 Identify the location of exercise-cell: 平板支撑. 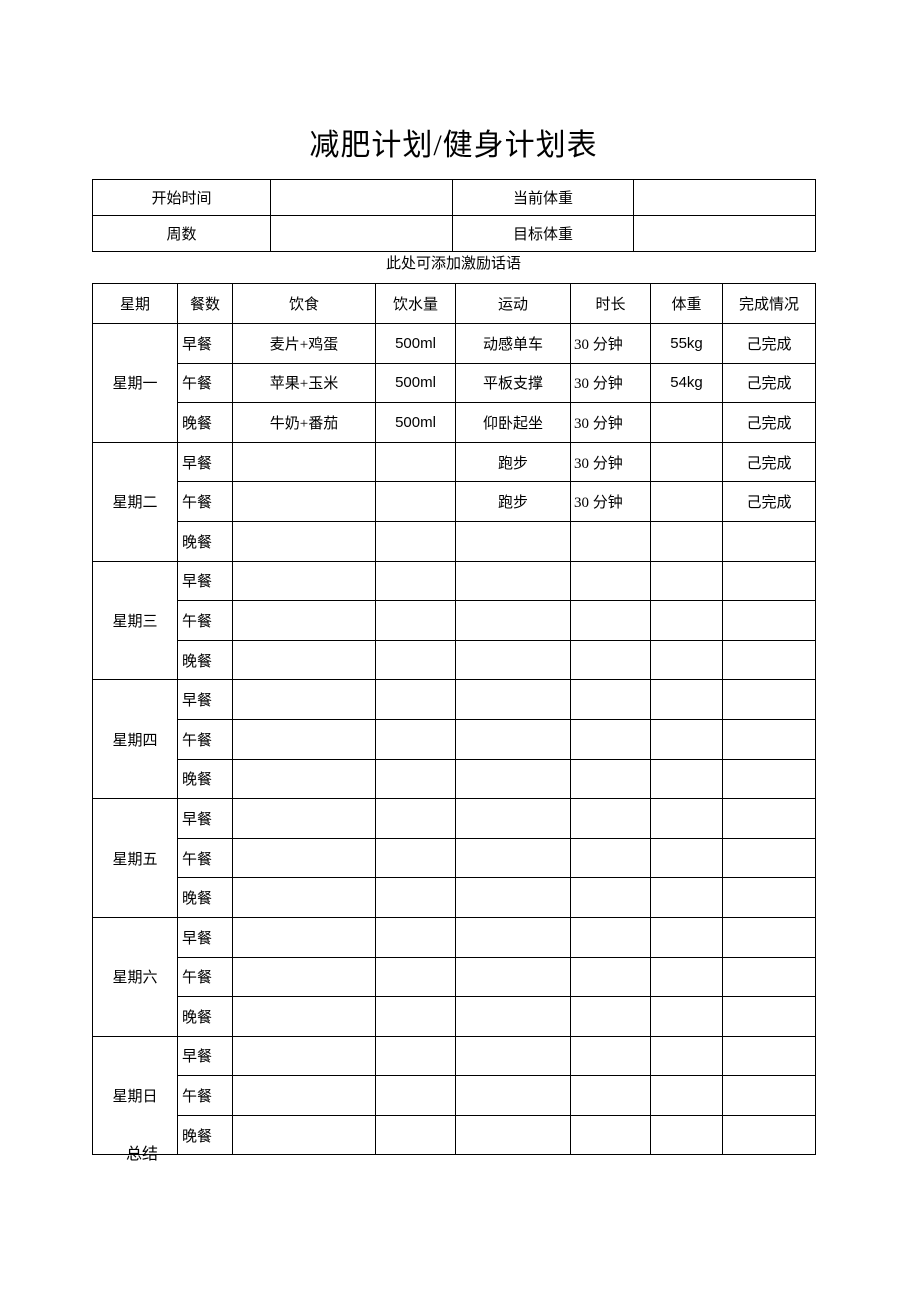
(513, 383).